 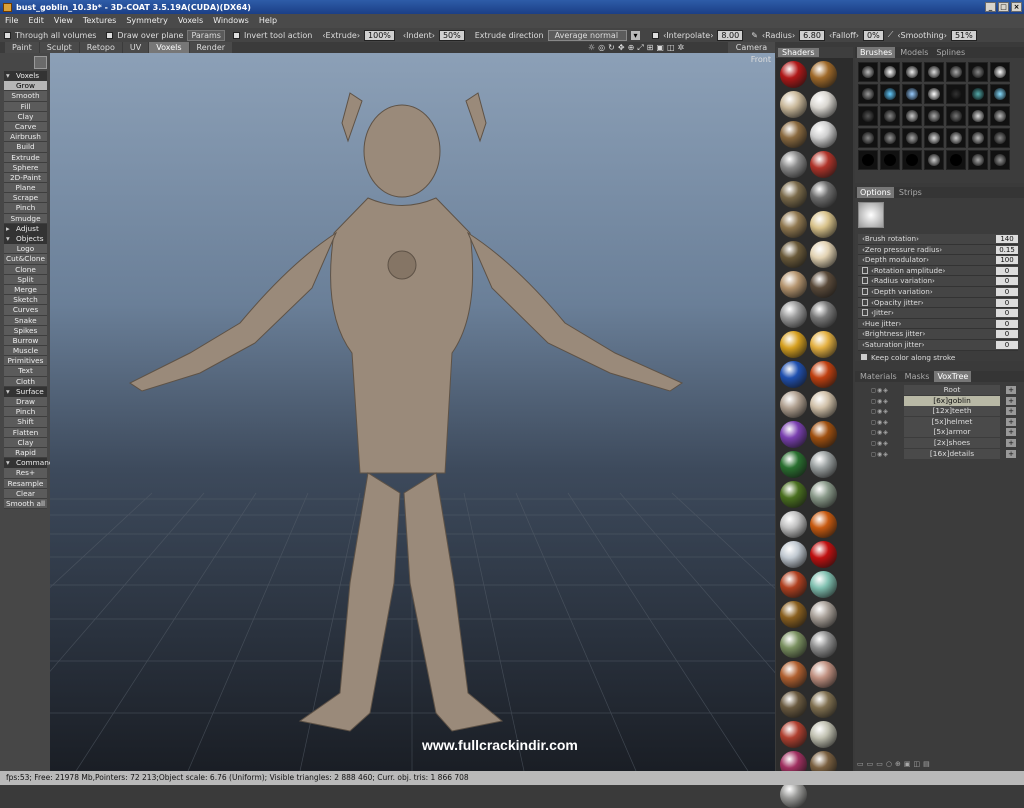 I want to click on tool-pinch: Pinch, so click(x=25, y=208).